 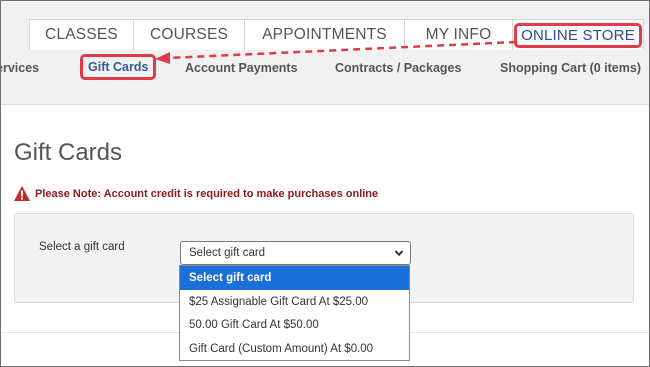 What do you see at coordinates (294, 278) in the screenshot?
I see `dropdown-option-select-gift-card: Select gift card` at bounding box center [294, 278].